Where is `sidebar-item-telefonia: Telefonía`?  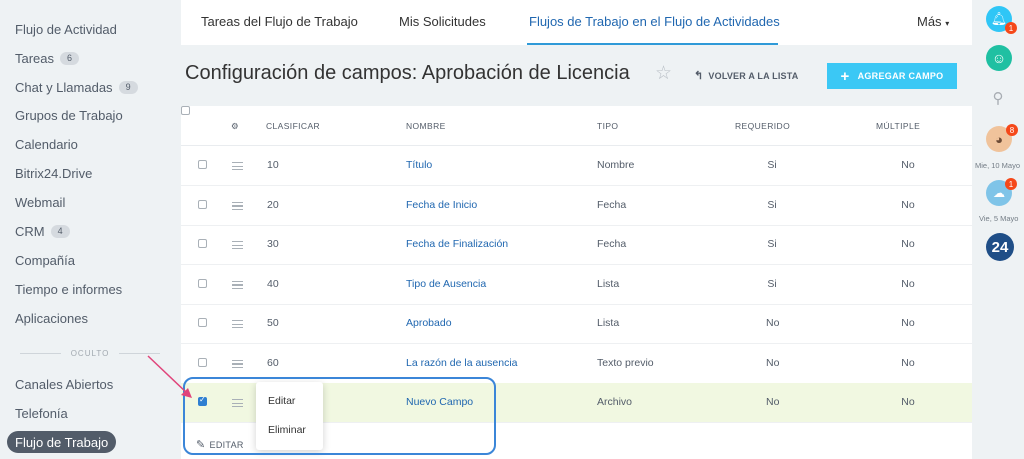 sidebar-item-telefonia: Telefonía is located at coordinates (41, 413).